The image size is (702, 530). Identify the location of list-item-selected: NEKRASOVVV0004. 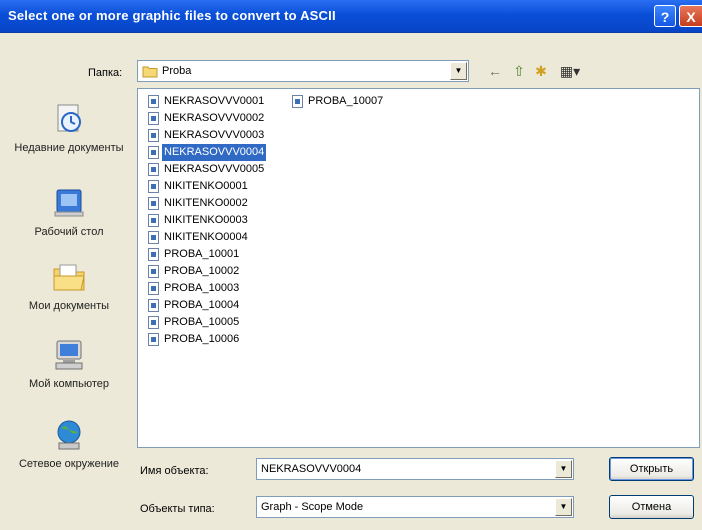
(217, 152).